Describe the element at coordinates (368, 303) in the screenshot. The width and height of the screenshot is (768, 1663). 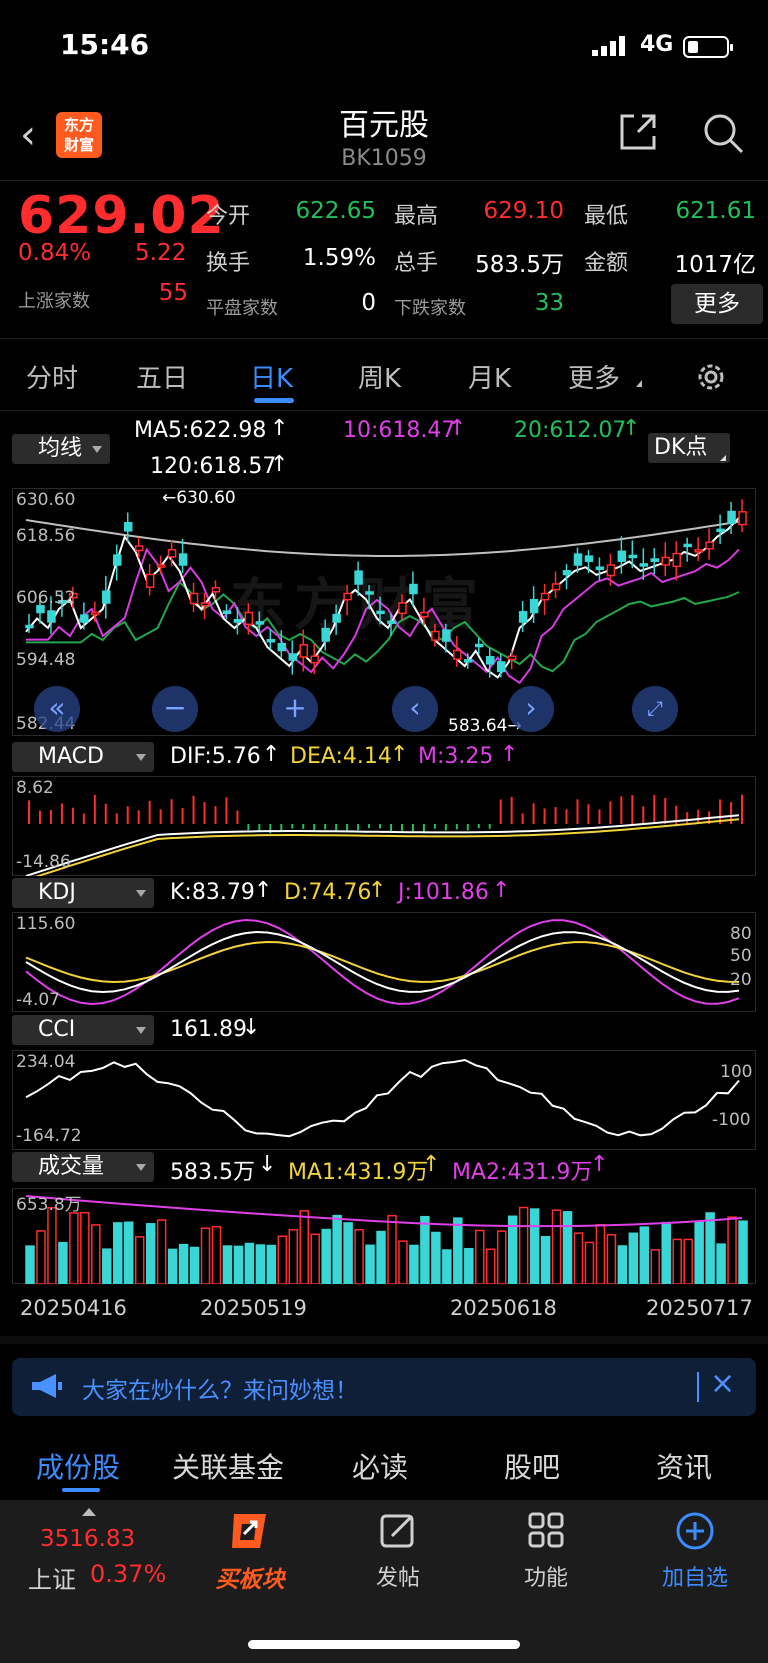
I see `flat-count: 0` at that location.